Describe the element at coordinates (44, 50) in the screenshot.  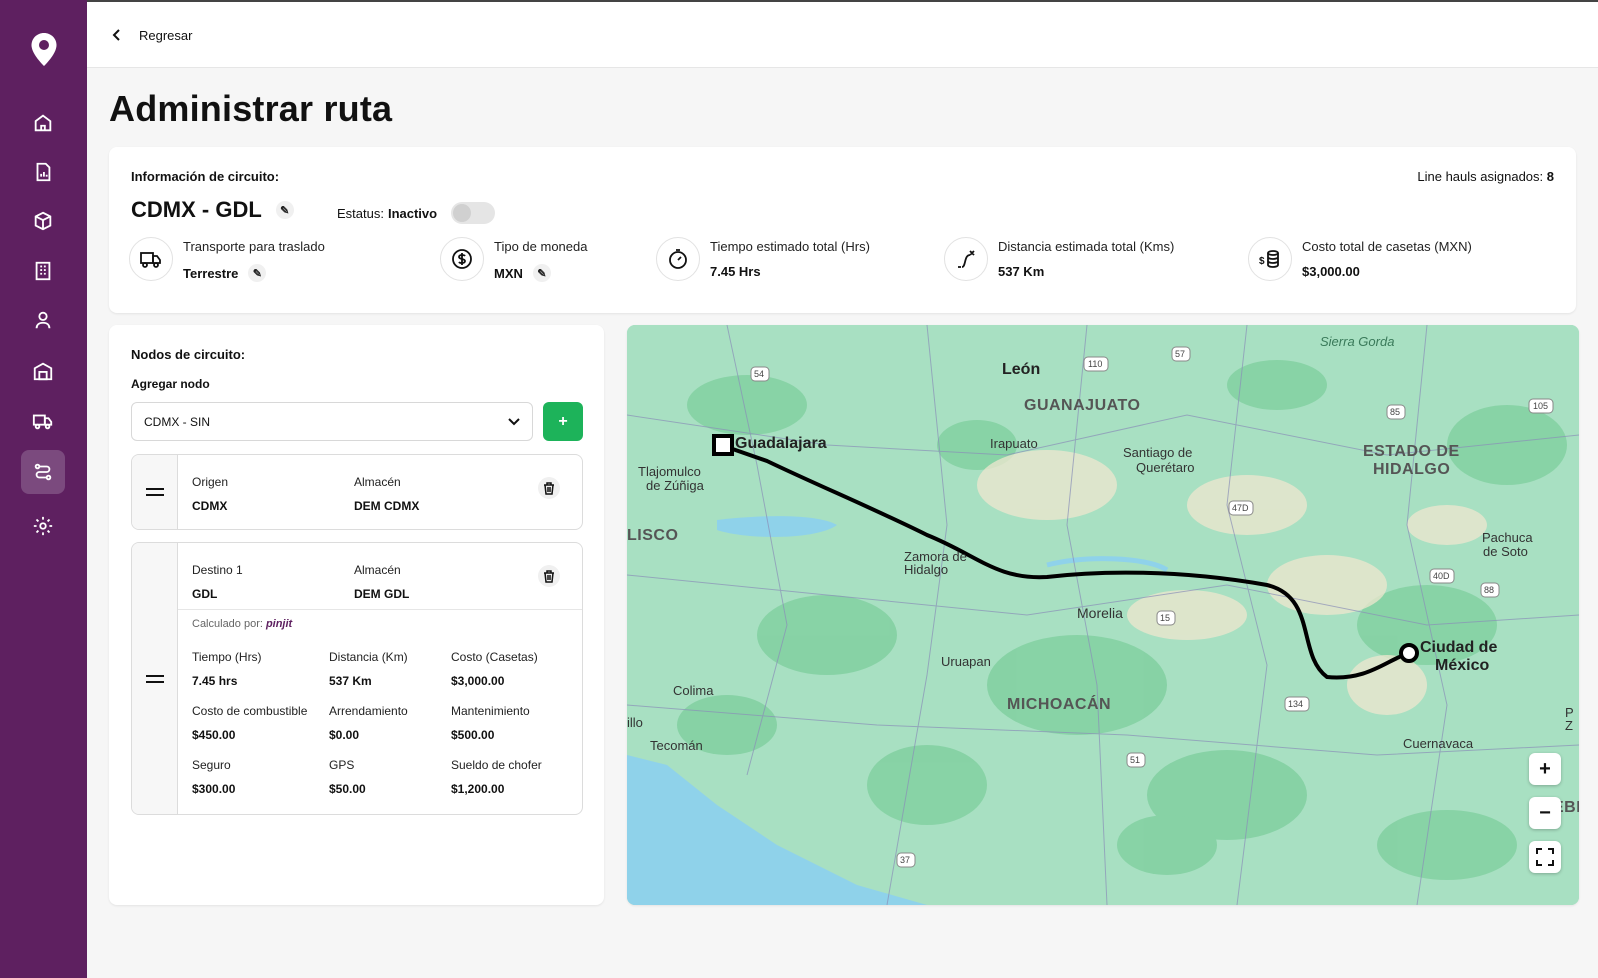
I see `location-pin-logo-icon` at that location.